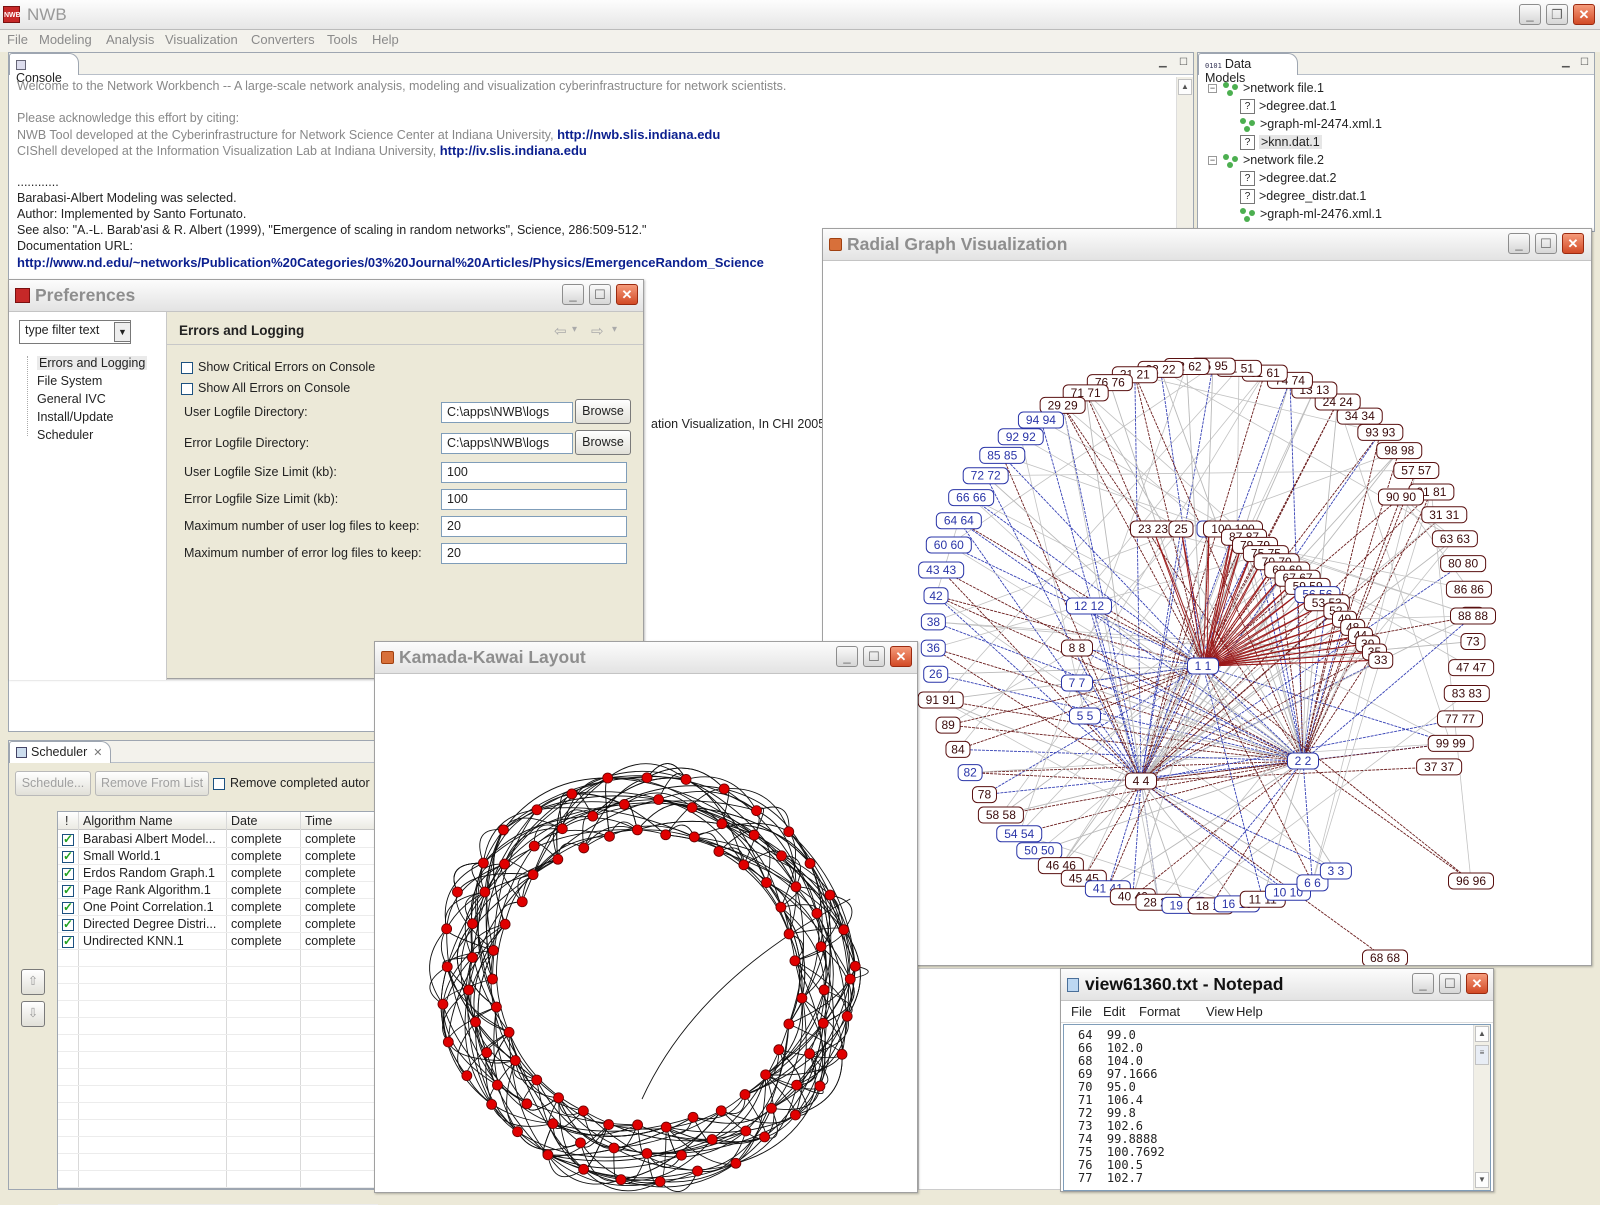  I want to click on pref-tree-file-system: File System, so click(69, 381).